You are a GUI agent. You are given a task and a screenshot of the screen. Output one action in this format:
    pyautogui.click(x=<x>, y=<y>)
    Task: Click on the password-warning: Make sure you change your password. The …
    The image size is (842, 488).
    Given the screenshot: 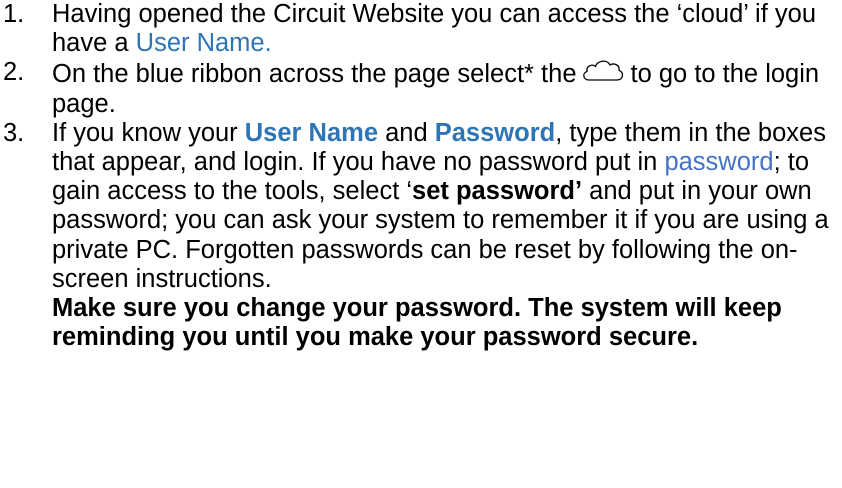 What is the action you would take?
    pyautogui.click(x=417, y=323)
    